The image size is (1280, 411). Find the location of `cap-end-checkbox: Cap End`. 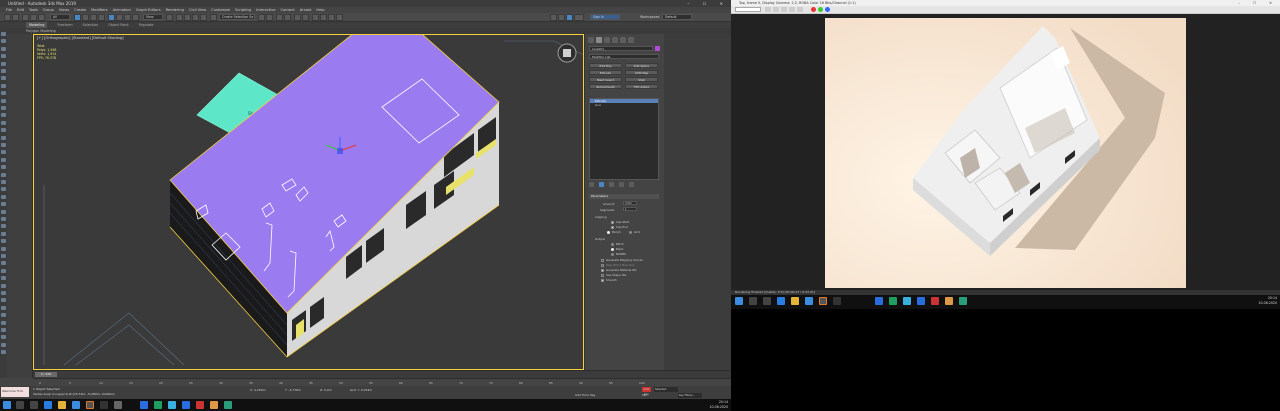

cap-end-checkbox: Cap End is located at coordinates (619, 227).